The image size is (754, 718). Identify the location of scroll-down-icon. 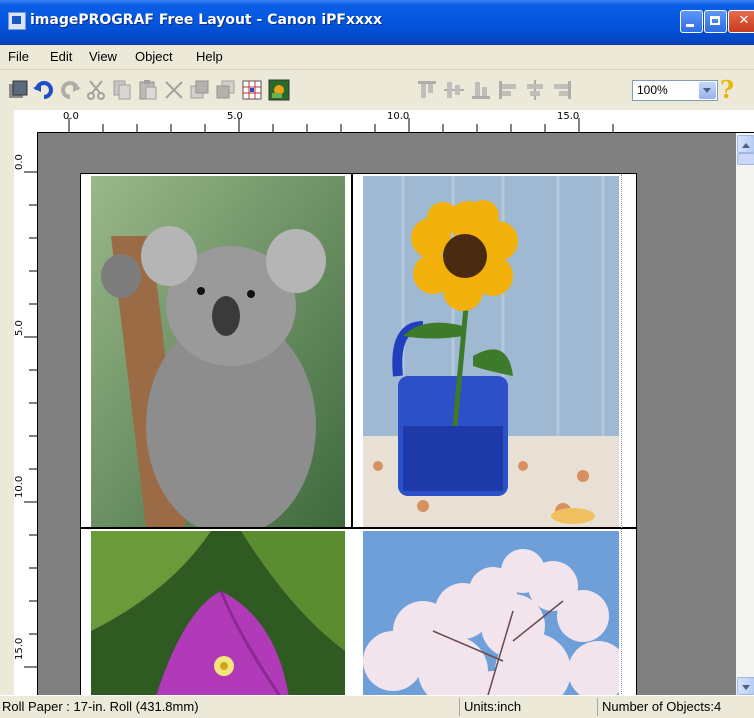
(745, 686).